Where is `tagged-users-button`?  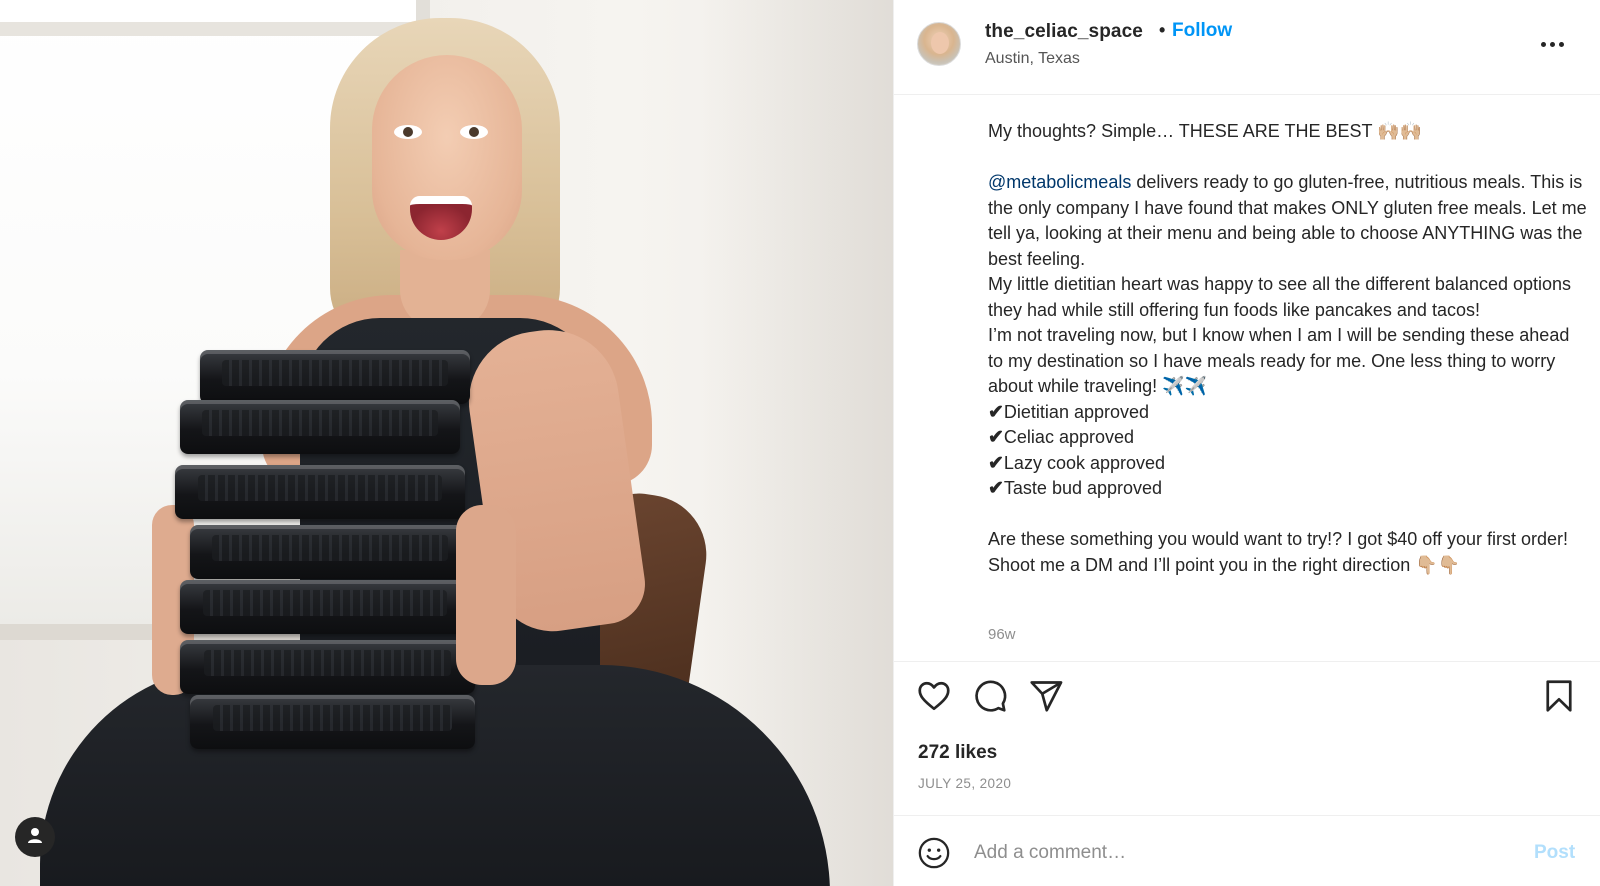 tagged-users-button is located at coordinates (35, 837).